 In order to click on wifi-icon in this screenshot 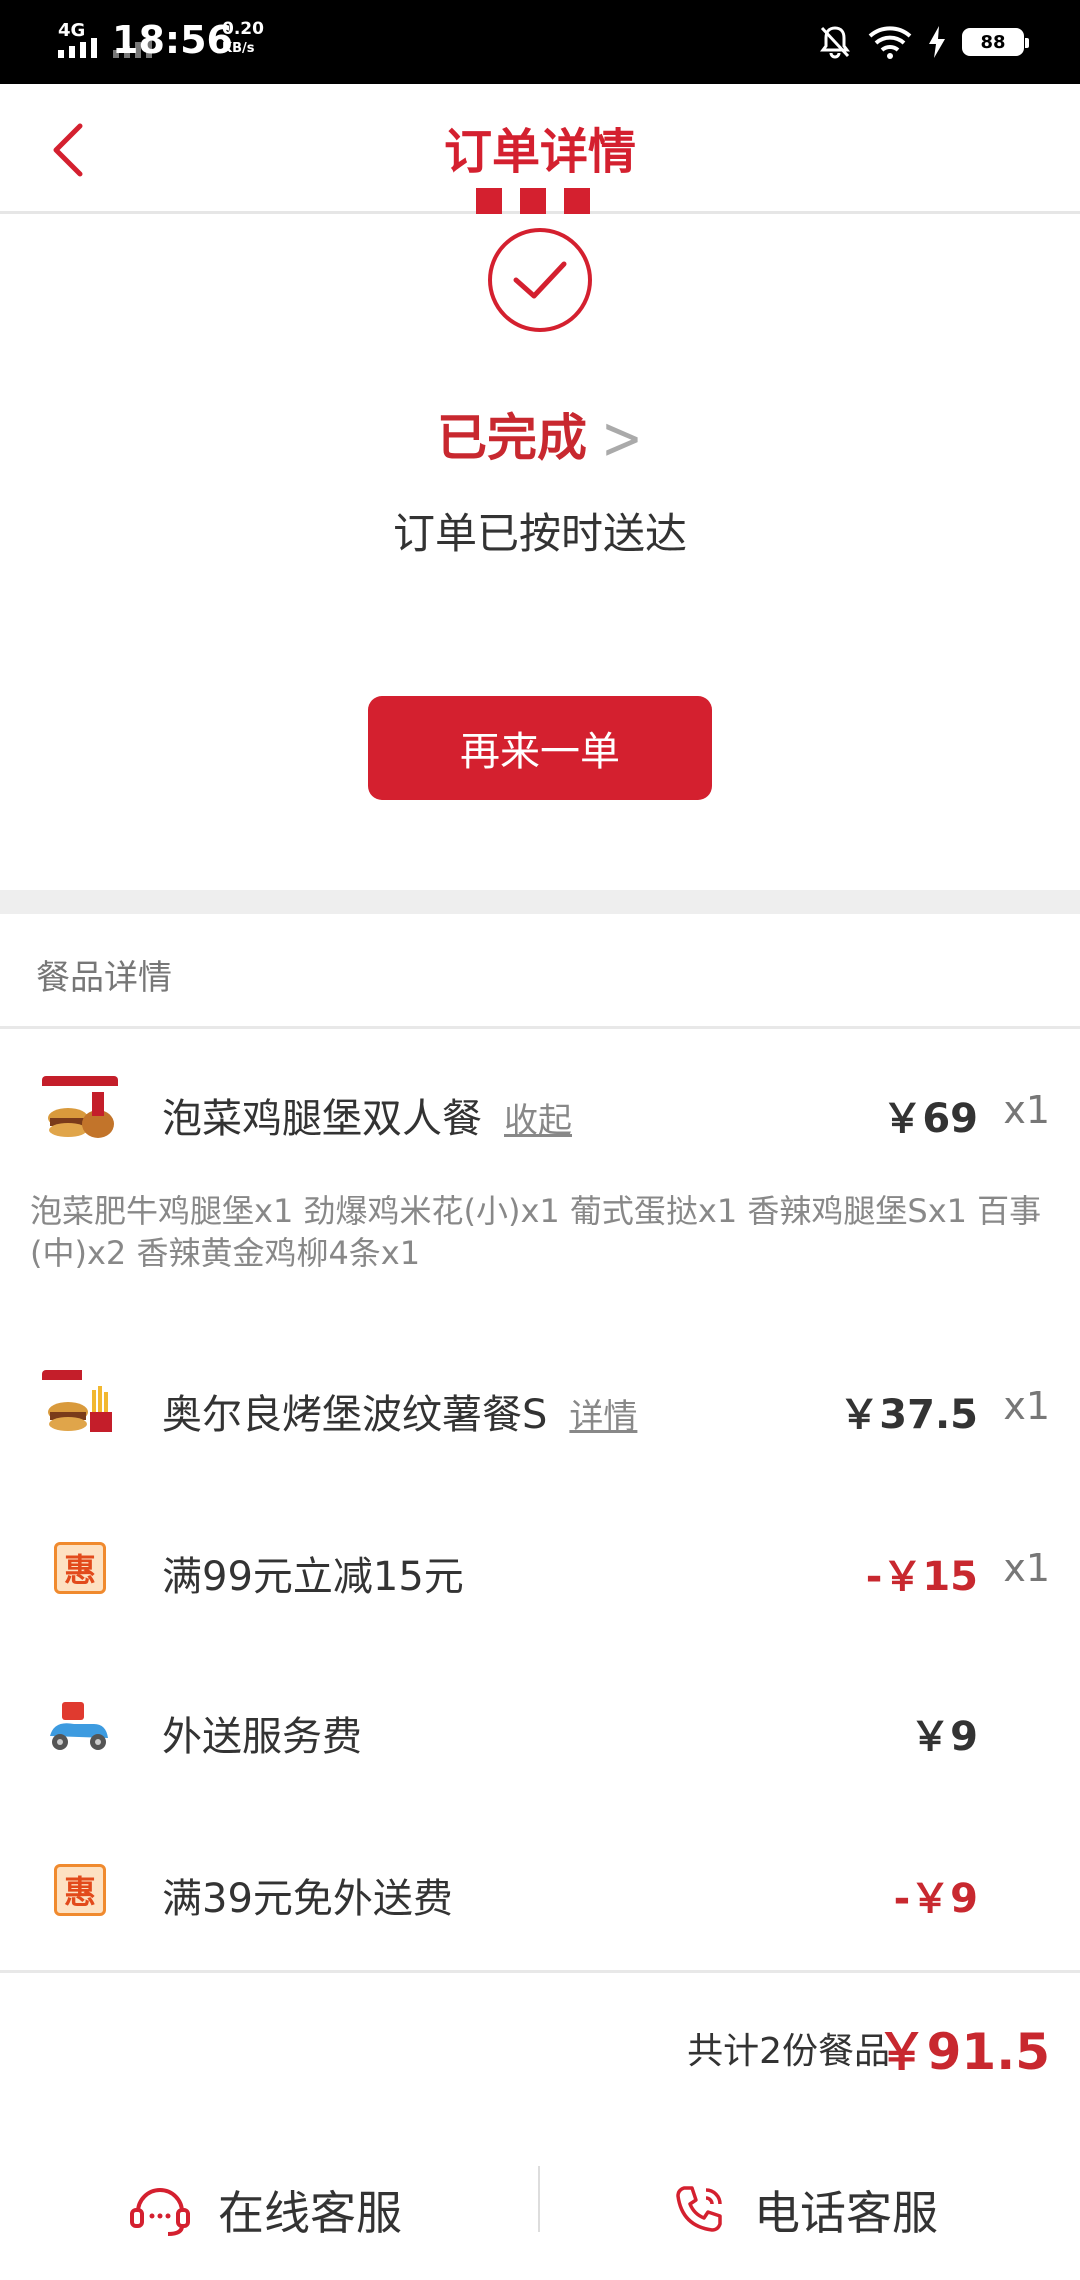, I will do `click(890, 42)`.